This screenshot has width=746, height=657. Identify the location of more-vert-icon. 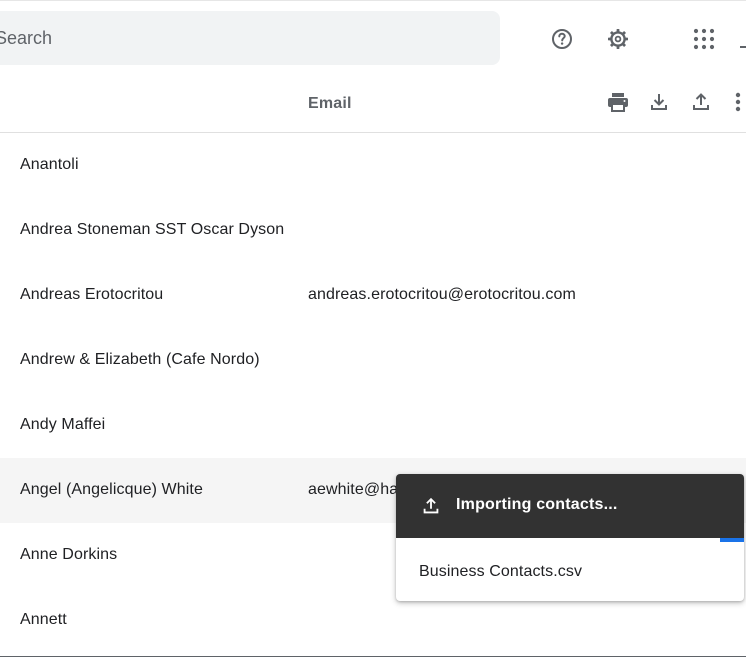
(738, 102).